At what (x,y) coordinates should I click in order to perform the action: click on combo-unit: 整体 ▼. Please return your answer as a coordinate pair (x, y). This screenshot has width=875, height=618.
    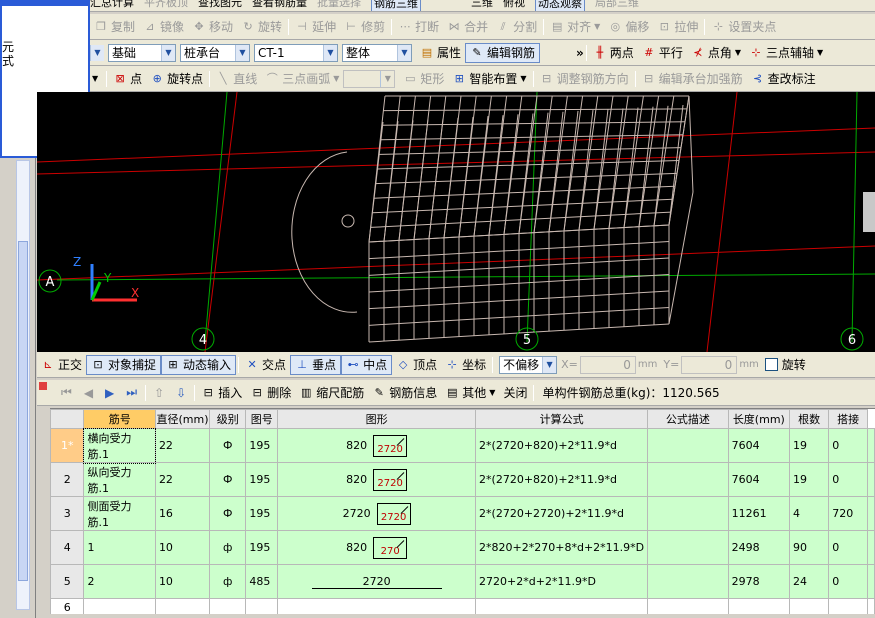
    Looking at the image, I should click on (377, 52).